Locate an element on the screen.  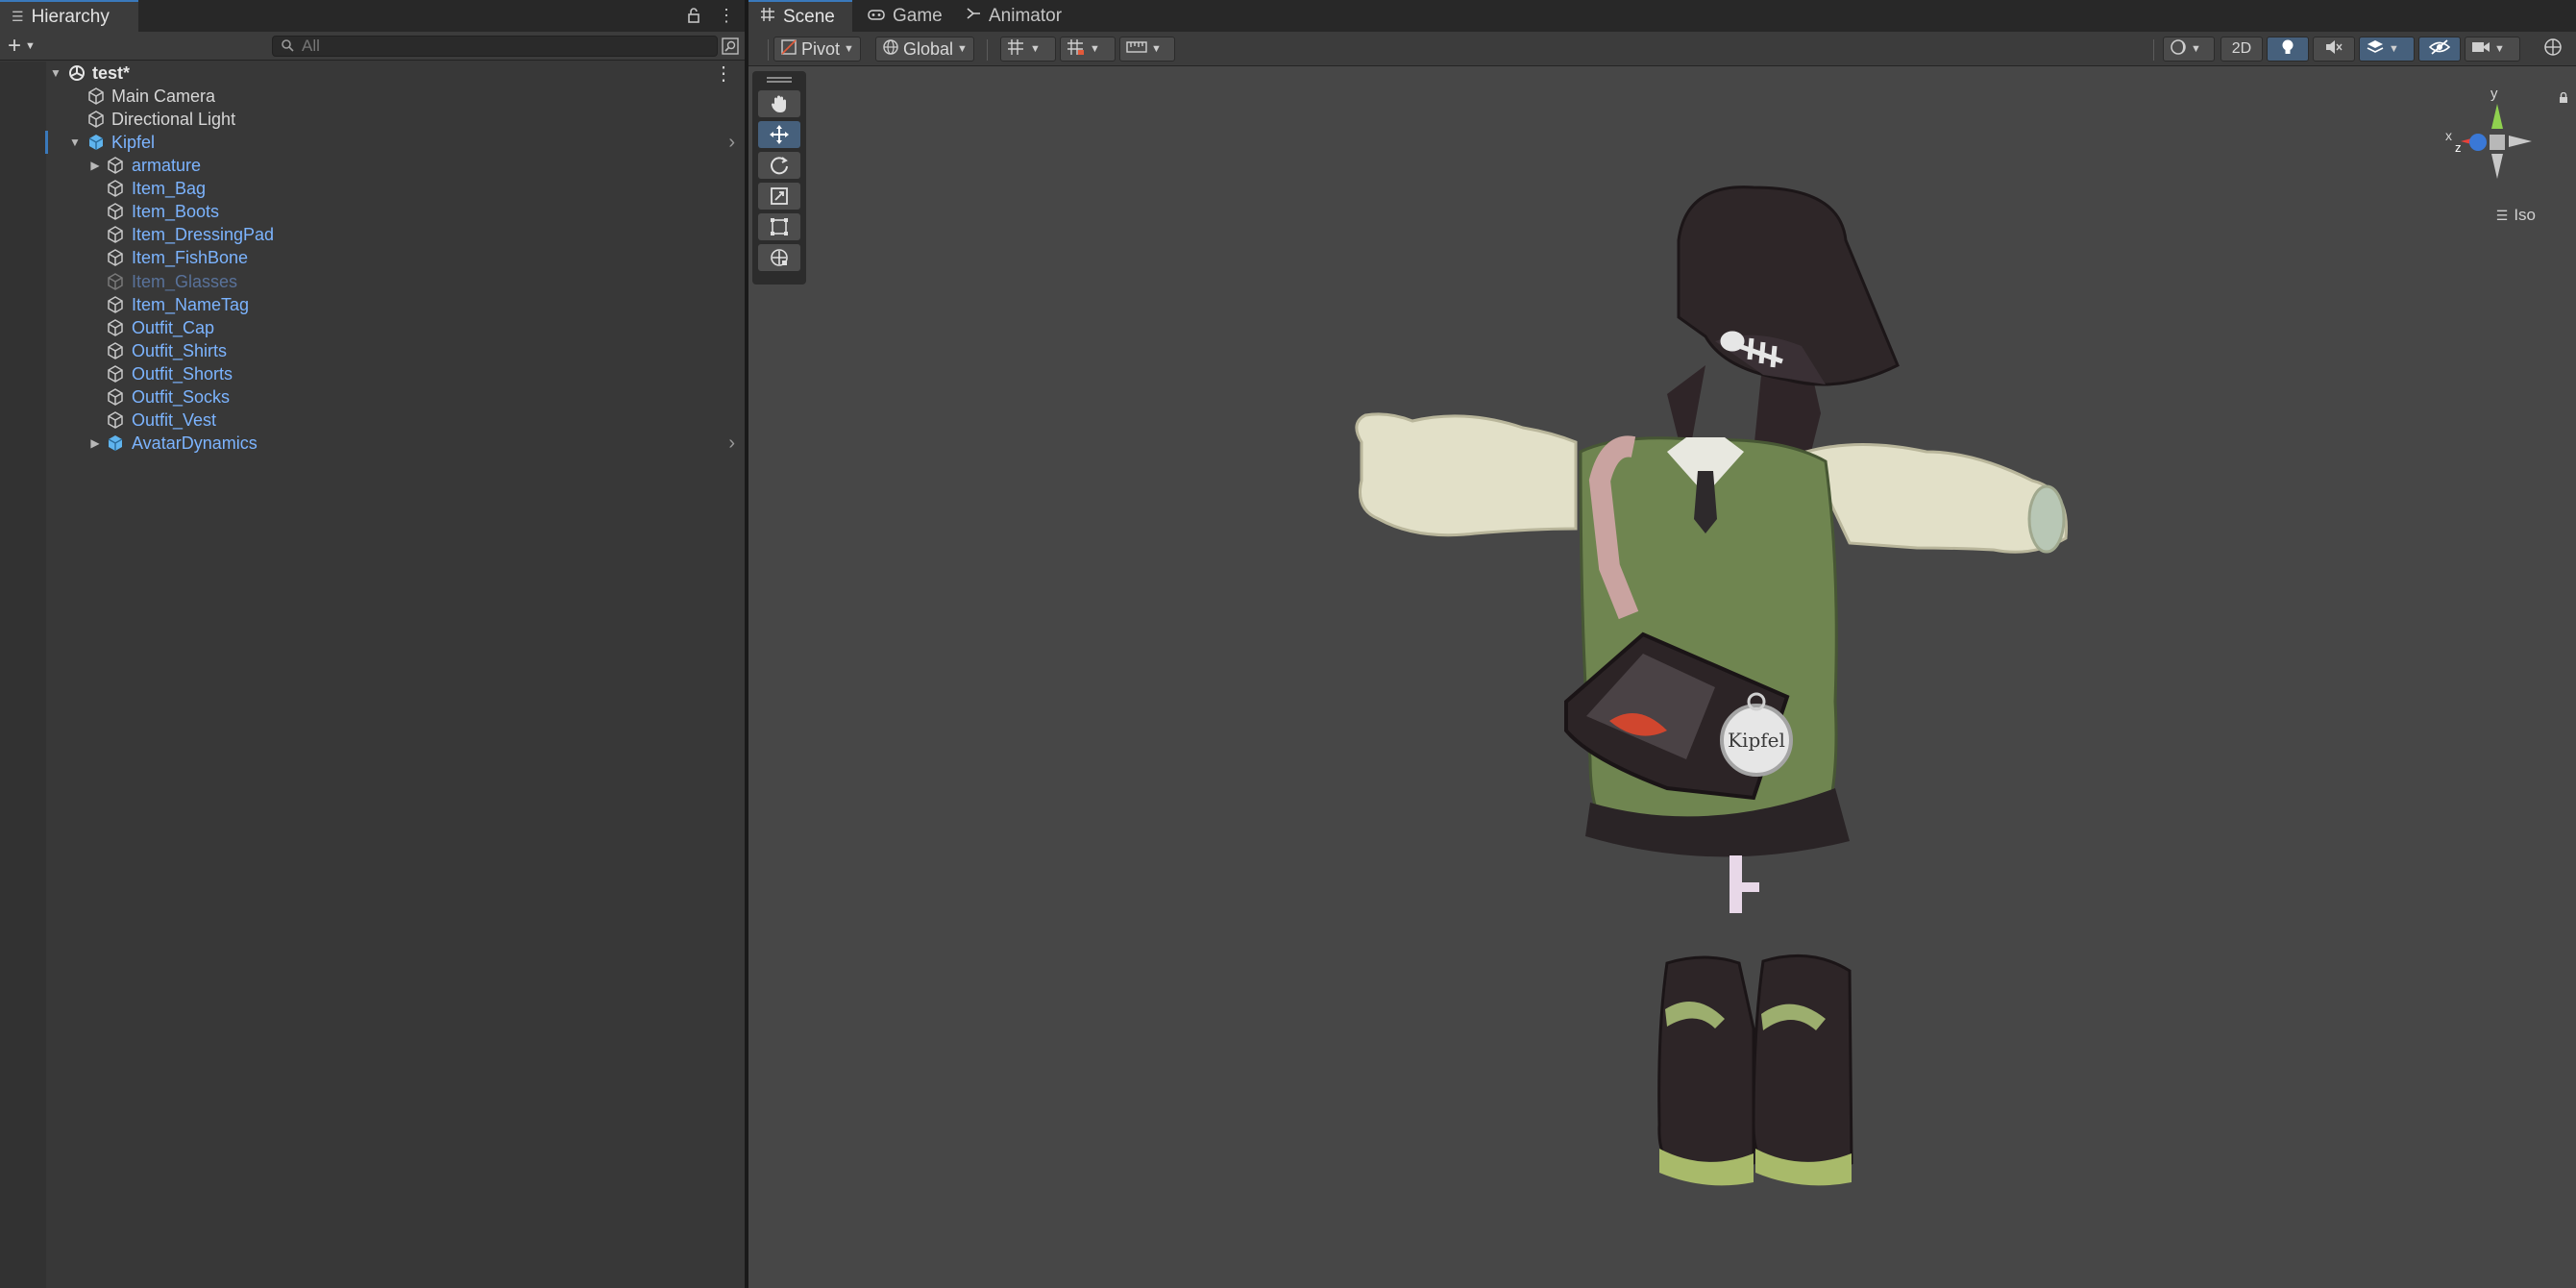
hierarchy-item-label: Outfit_Cap is located at coordinates (173, 327).